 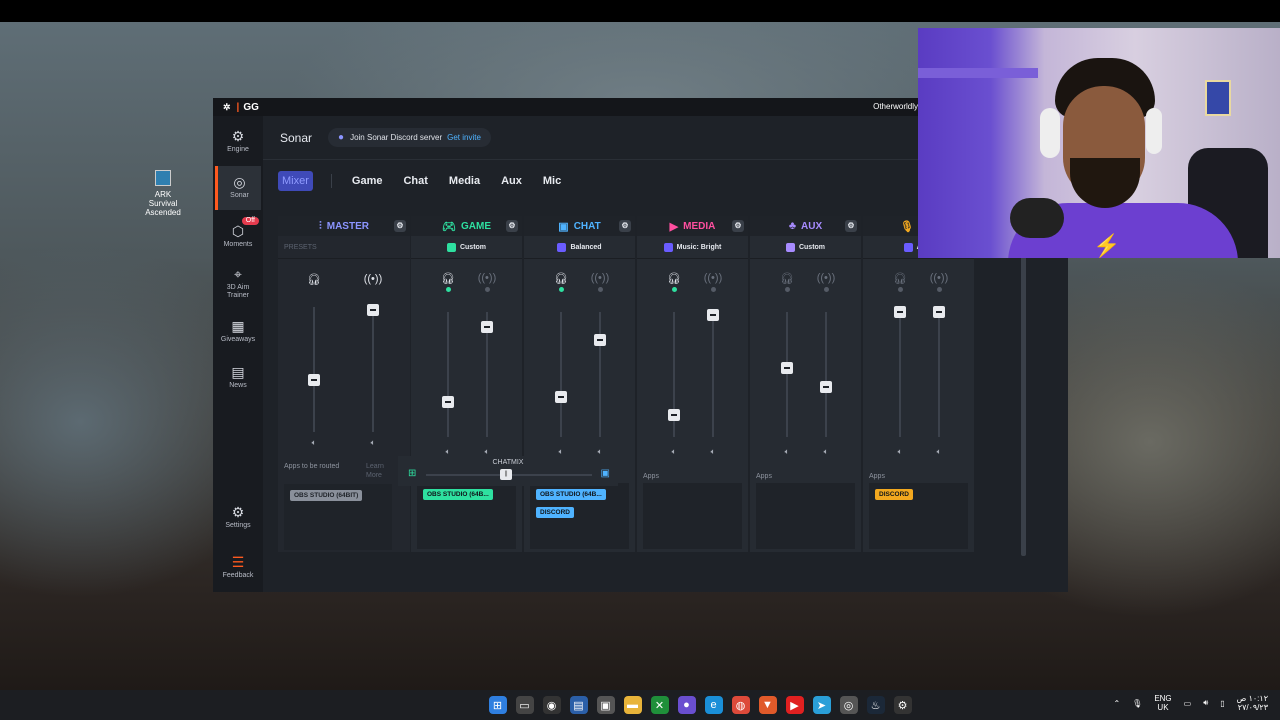 What do you see at coordinates (497, 705) in the screenshot?
I see `windows-start-icon: ⊞` at bounding box center [497, 705].